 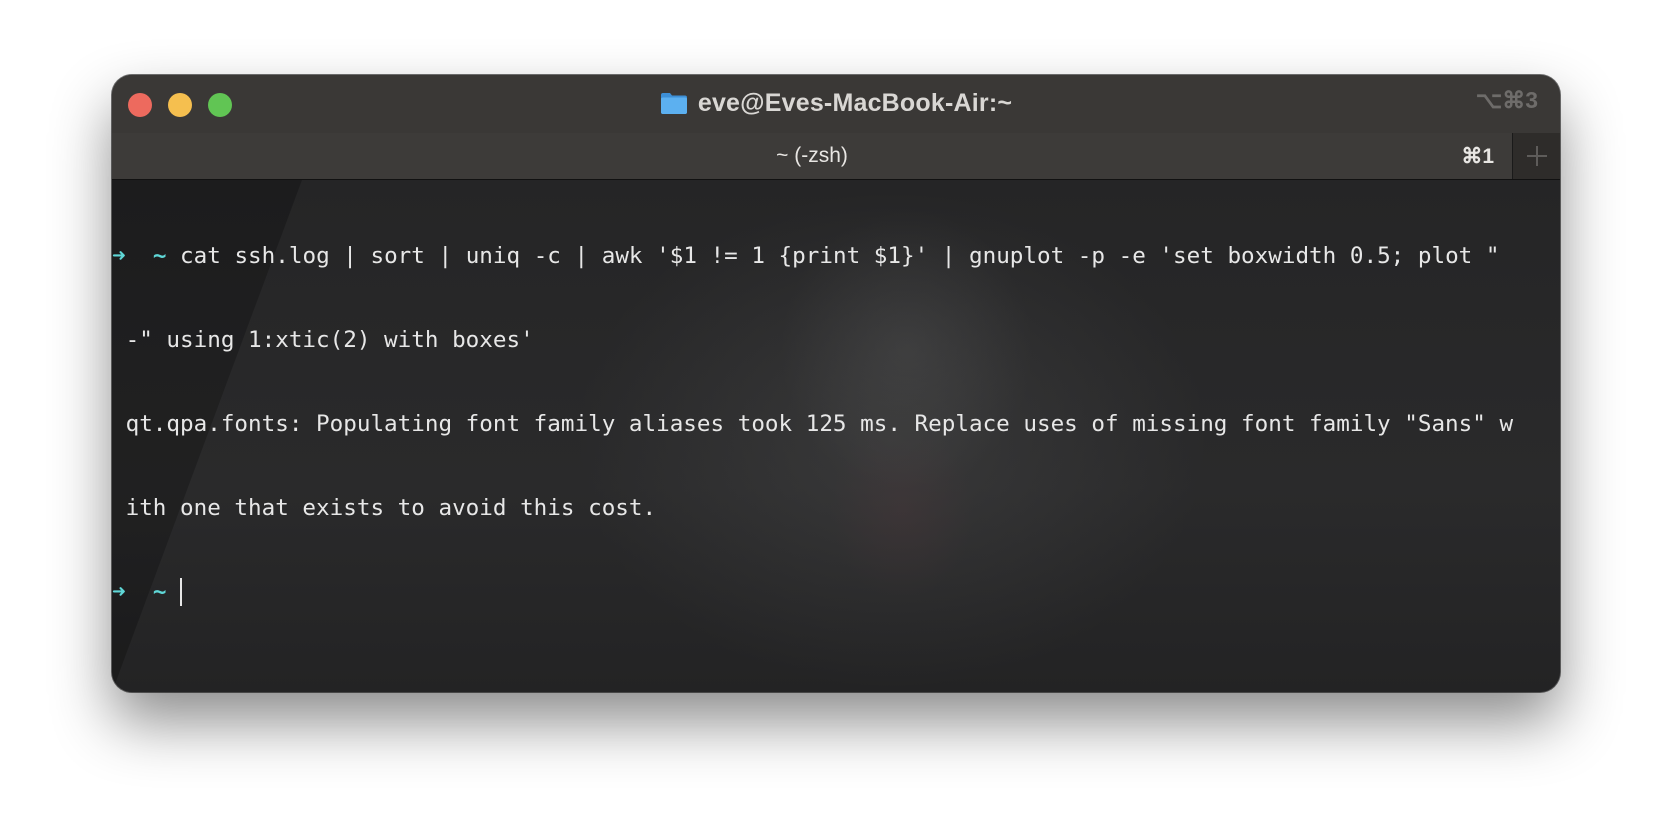 What do you see at coordinates (855, 102) in the screenshot?
I see `window-title: eve@Eves-MacBook-Air:~` at bounding box center [855, 102].